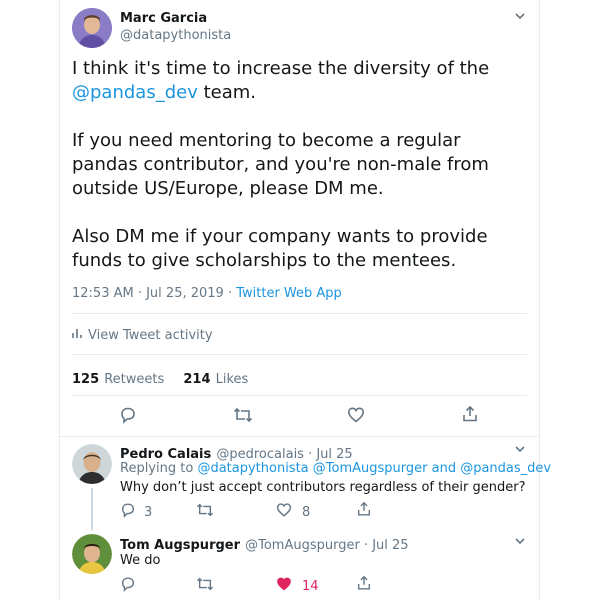 Image resolution: width=600 pixels, height=600 pixels. I want to click on view-activity-label: View Tweet activity, so click(150, 335).